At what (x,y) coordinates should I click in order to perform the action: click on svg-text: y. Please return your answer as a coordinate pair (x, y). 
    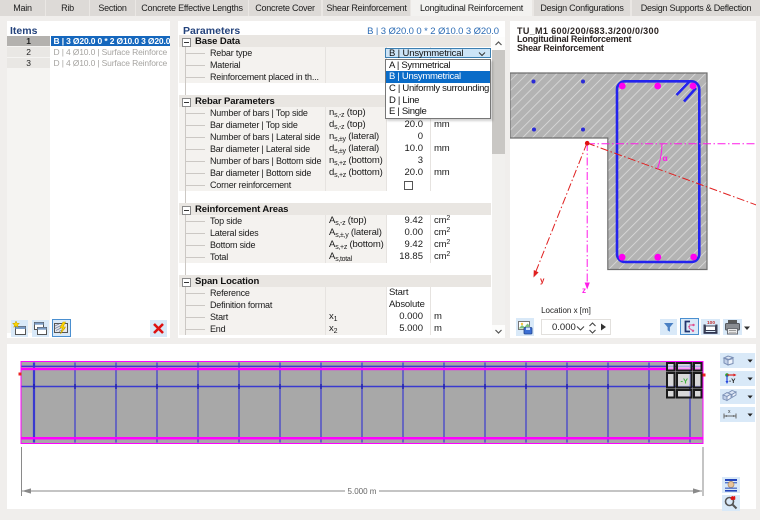
    Looking at the image, I should click on (542, 280).